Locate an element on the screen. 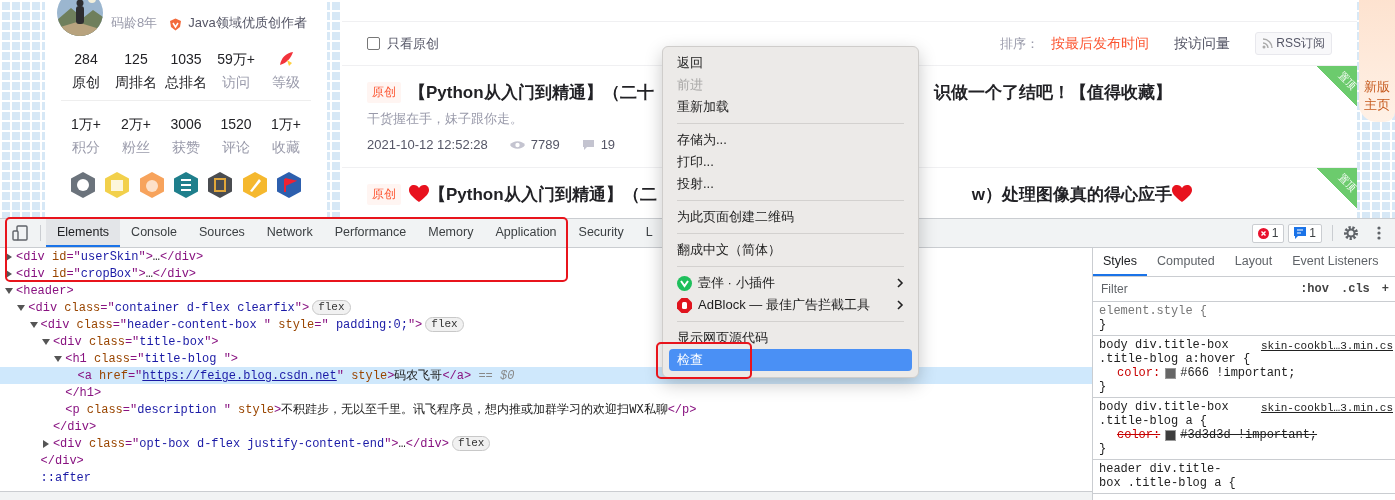  devtools-tab: L is located at coordinates (649, 233).